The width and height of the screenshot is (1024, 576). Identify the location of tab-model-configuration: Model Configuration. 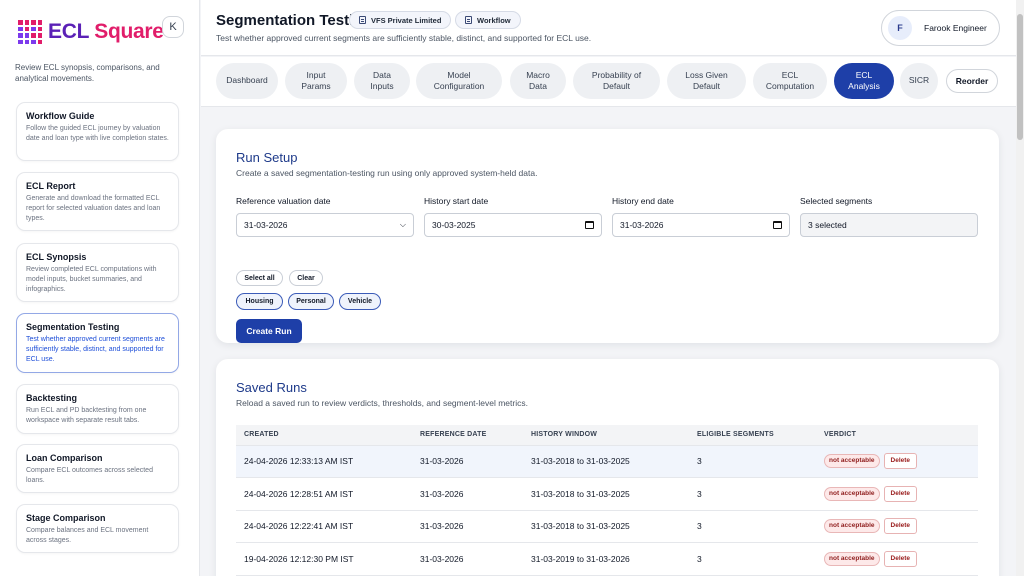
(459, 81).